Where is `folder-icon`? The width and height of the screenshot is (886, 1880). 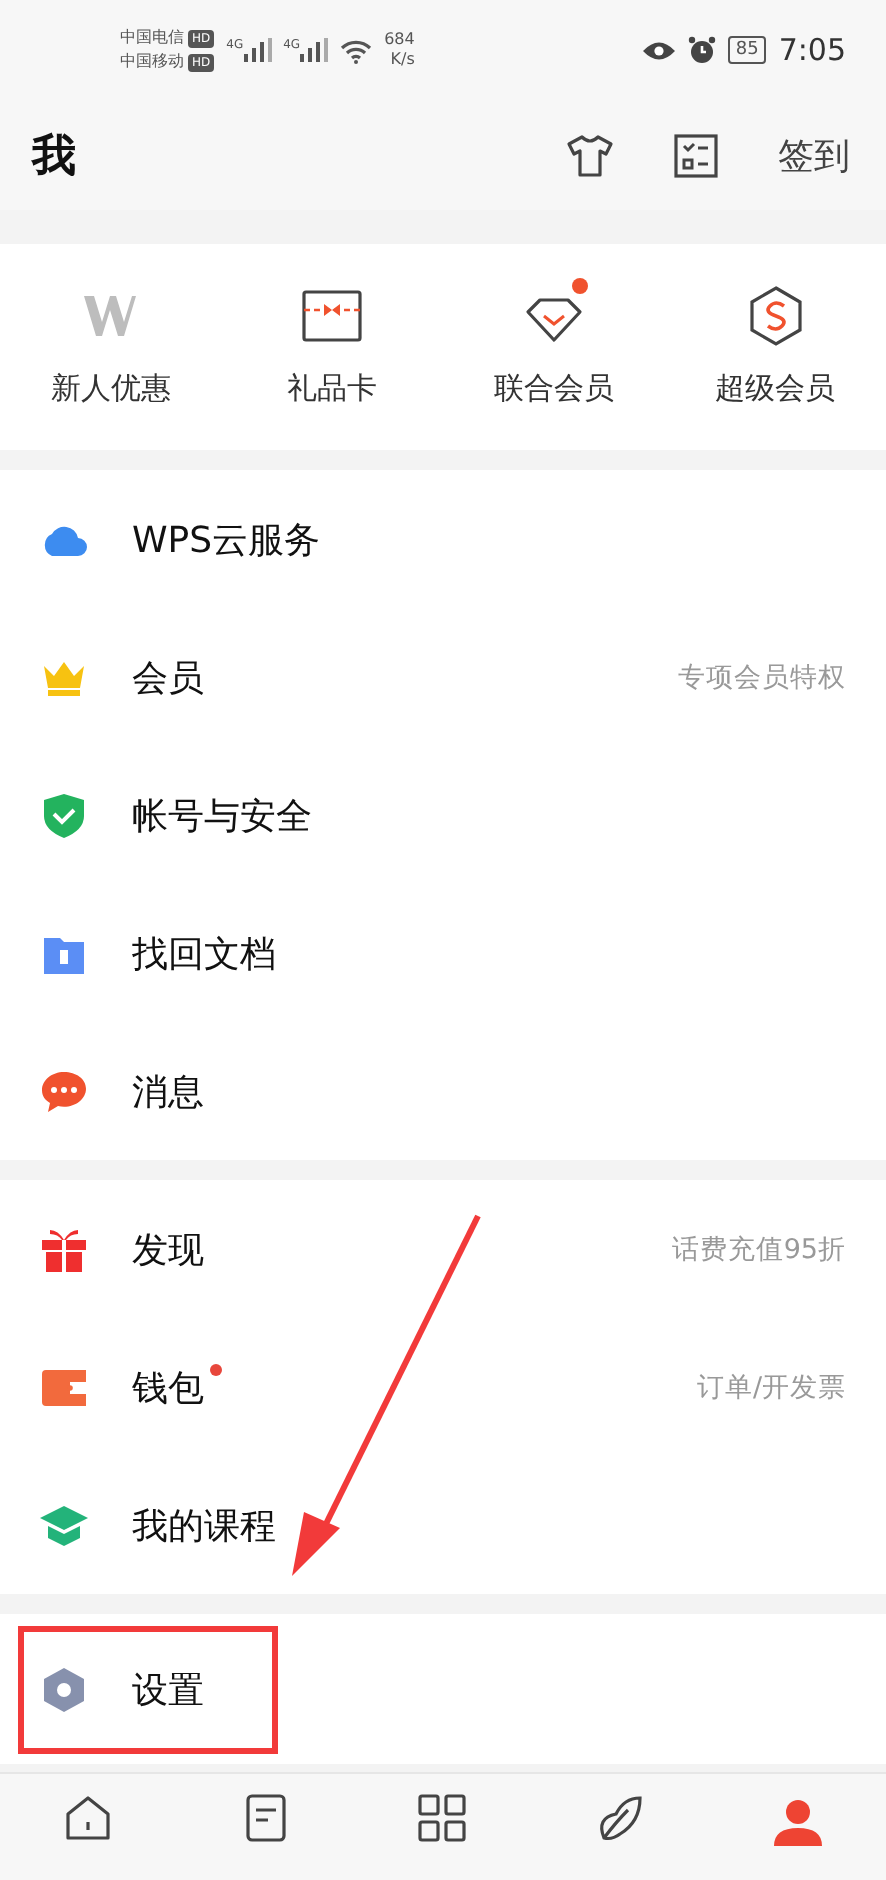
folder-icon is located at coordinates (64, 953).